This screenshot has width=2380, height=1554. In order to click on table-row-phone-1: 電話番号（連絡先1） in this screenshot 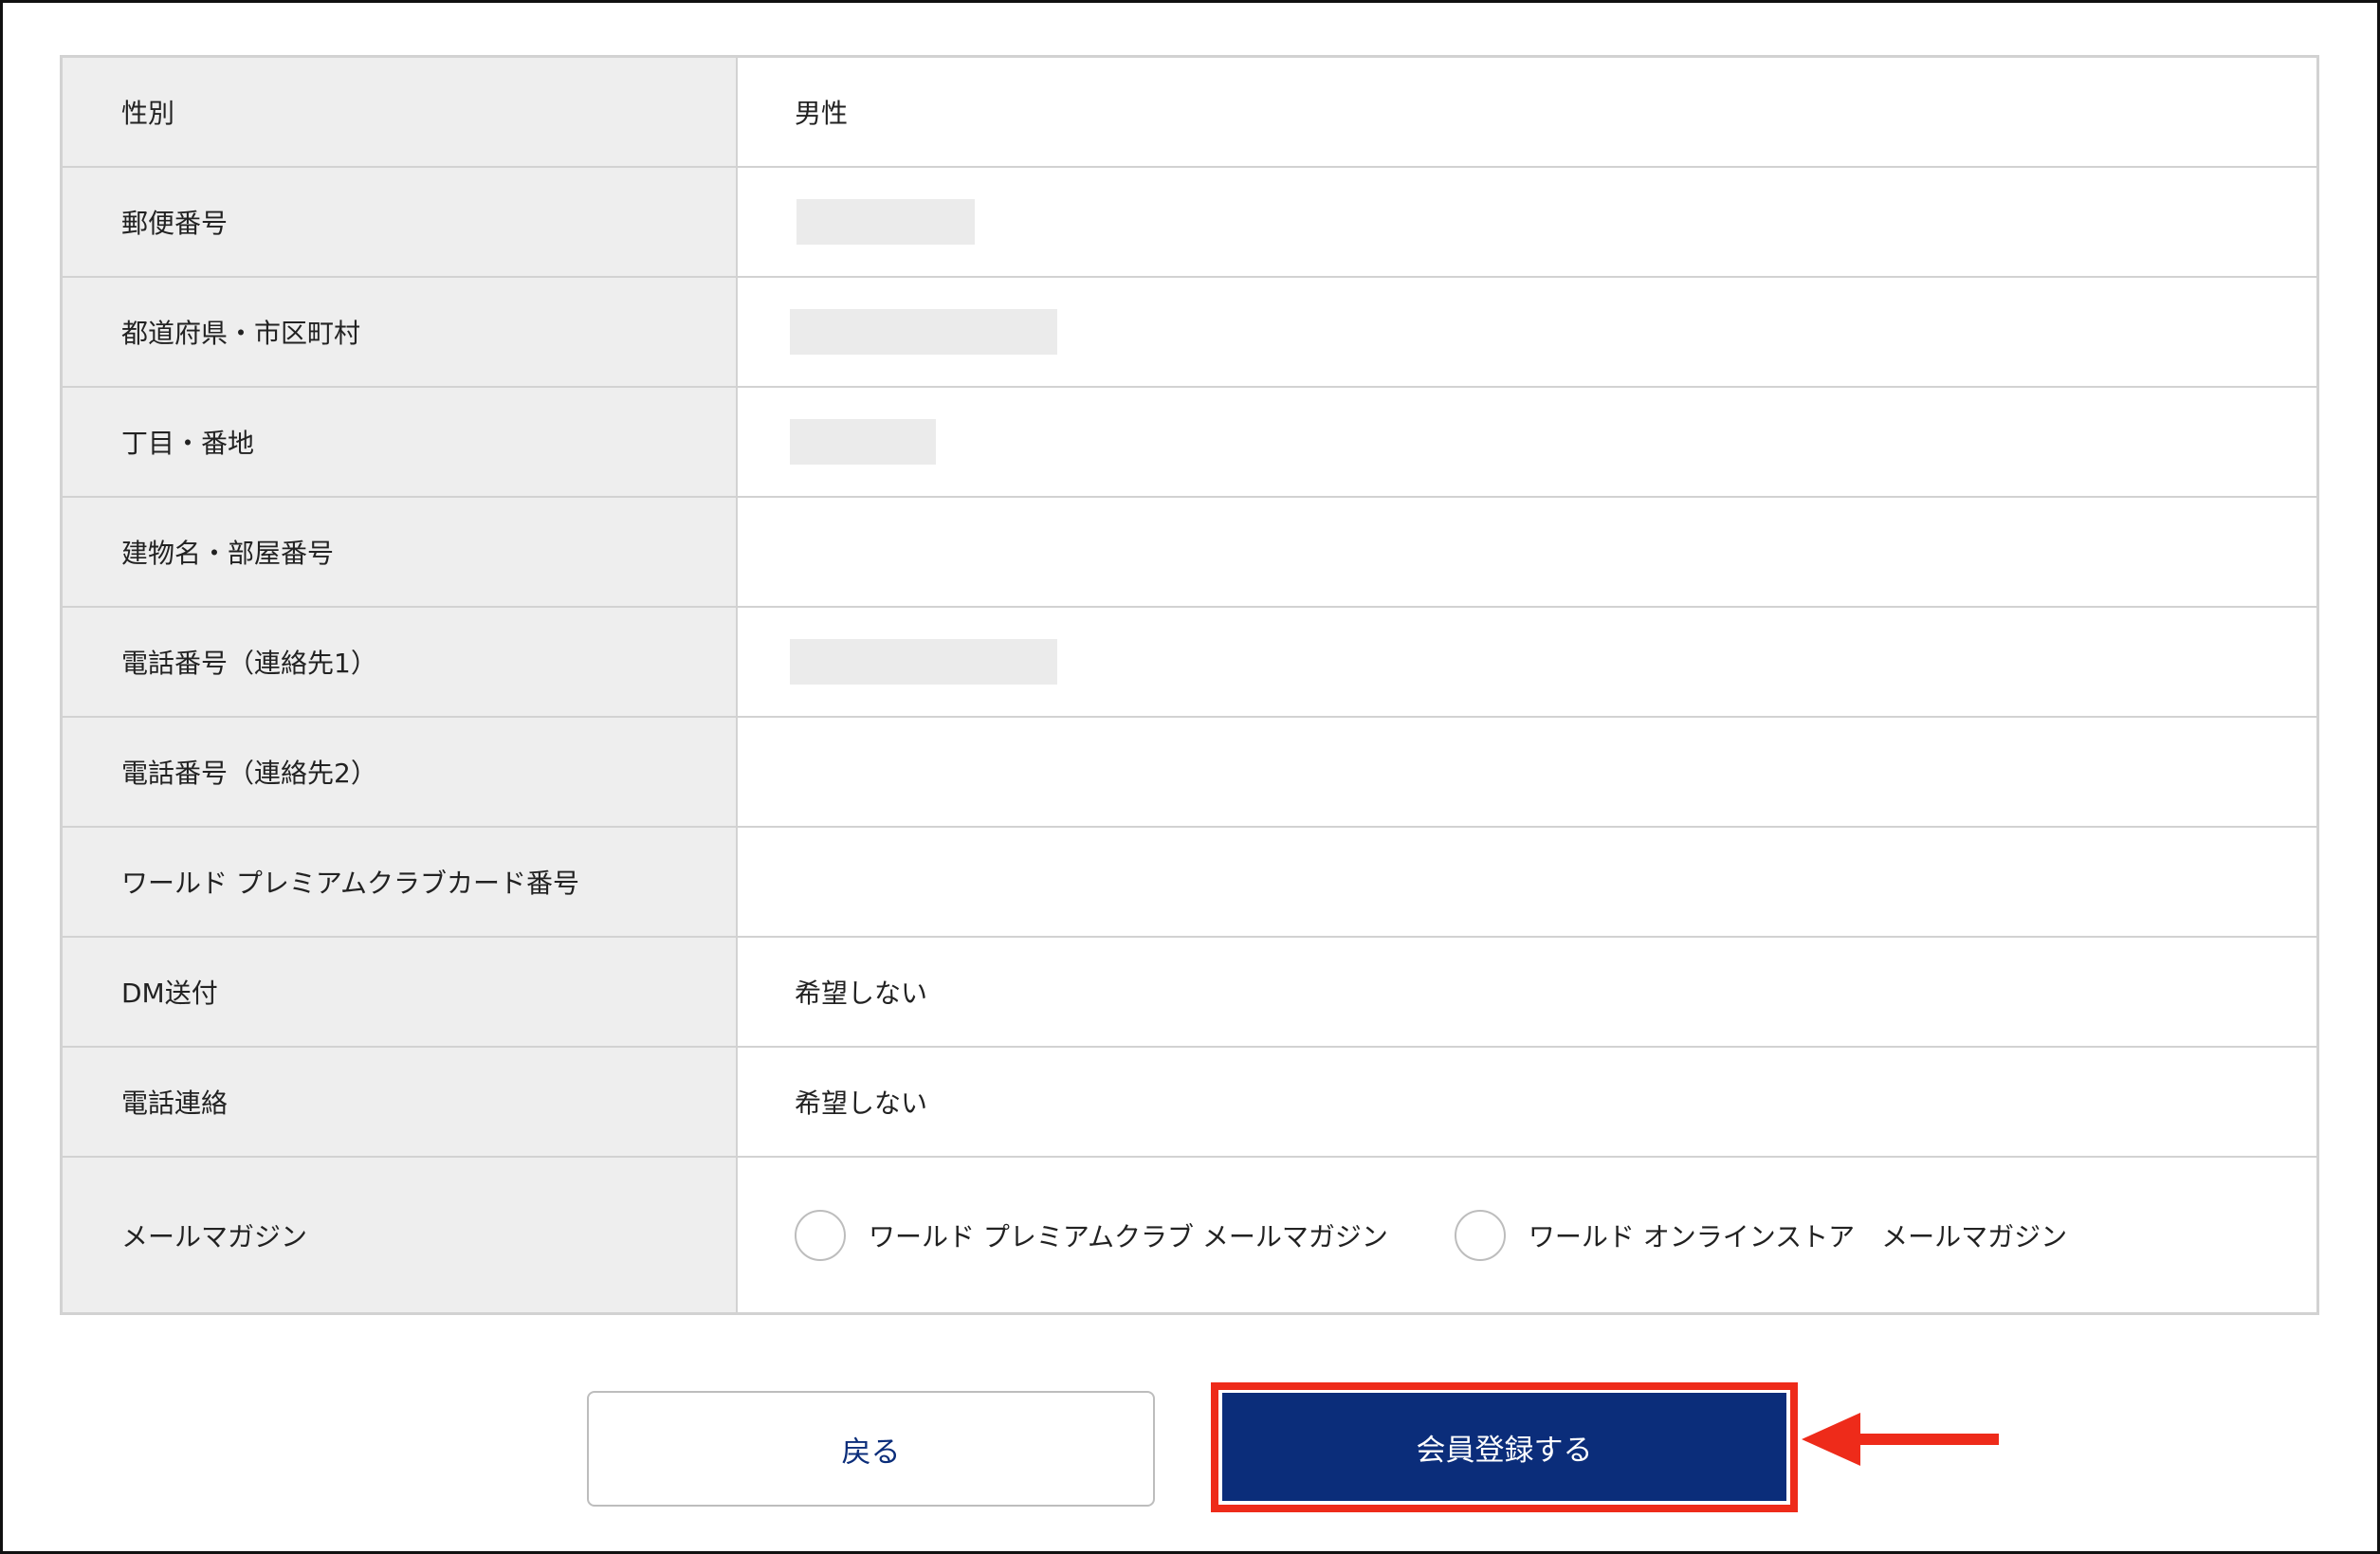, I will do `click(1190, 663)`.